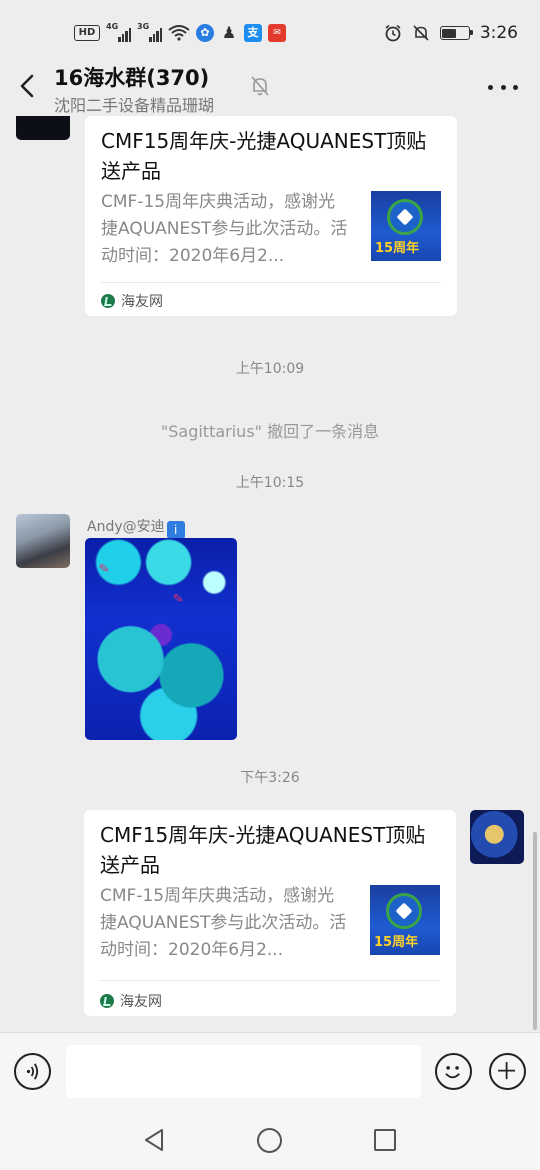 This screenshot has width=540, height=1170. What do you see at coordinates (28, 86) in the screenshot?
I see `back-arrow-icon` at bounding box center [28, 86].